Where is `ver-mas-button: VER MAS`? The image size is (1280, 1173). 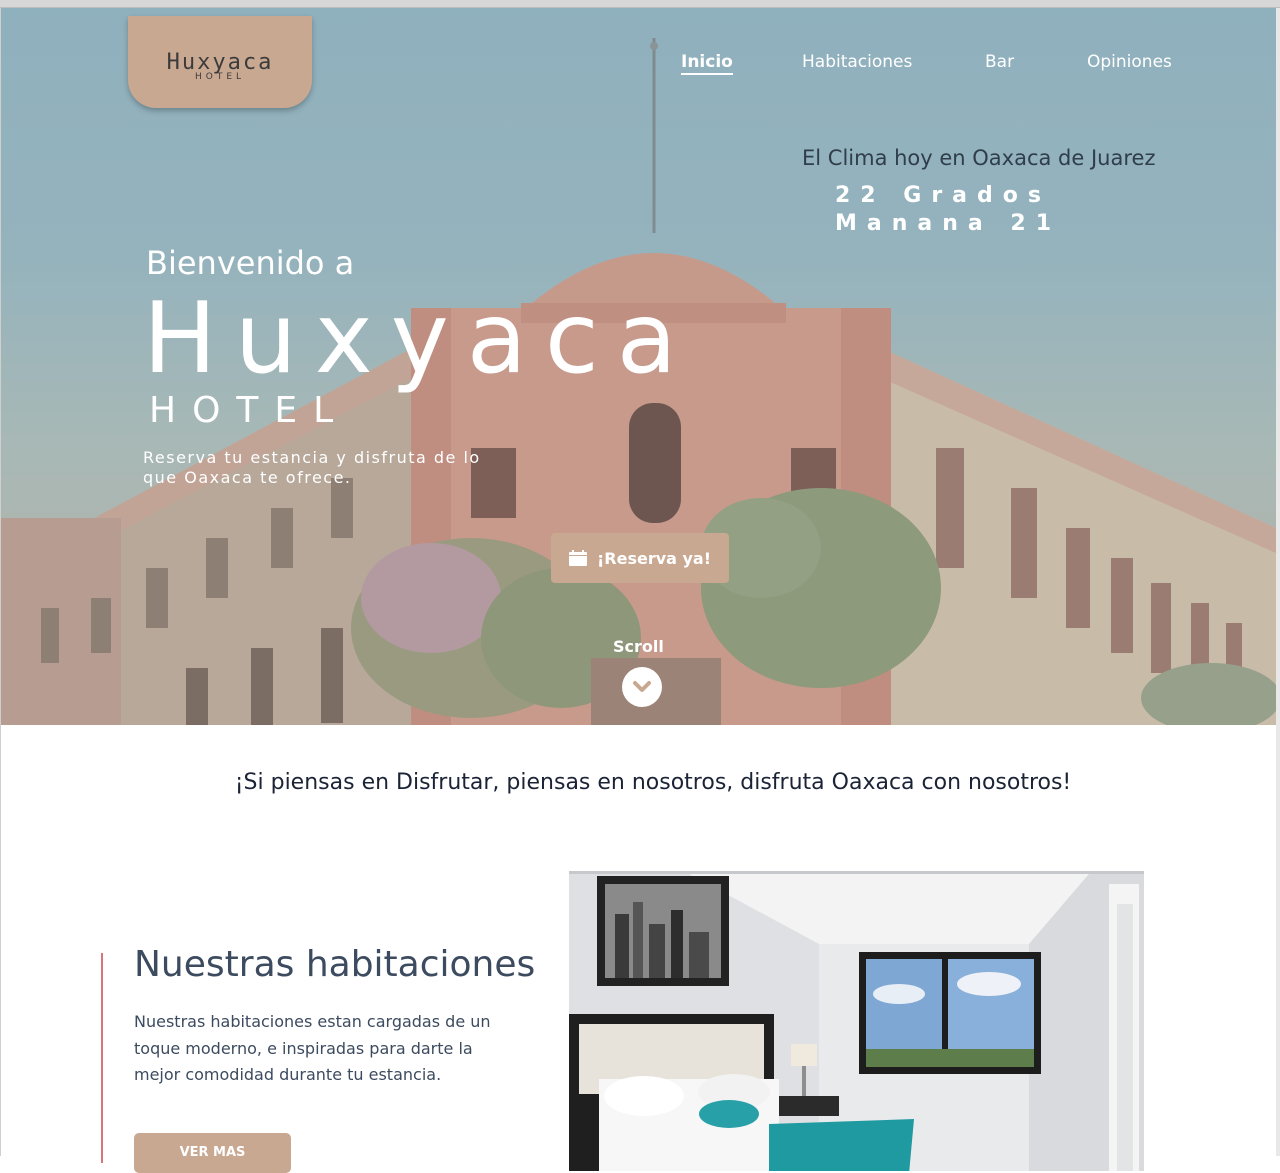
ver-mas-button: VER MAS is located at coordinates (212, 1153).